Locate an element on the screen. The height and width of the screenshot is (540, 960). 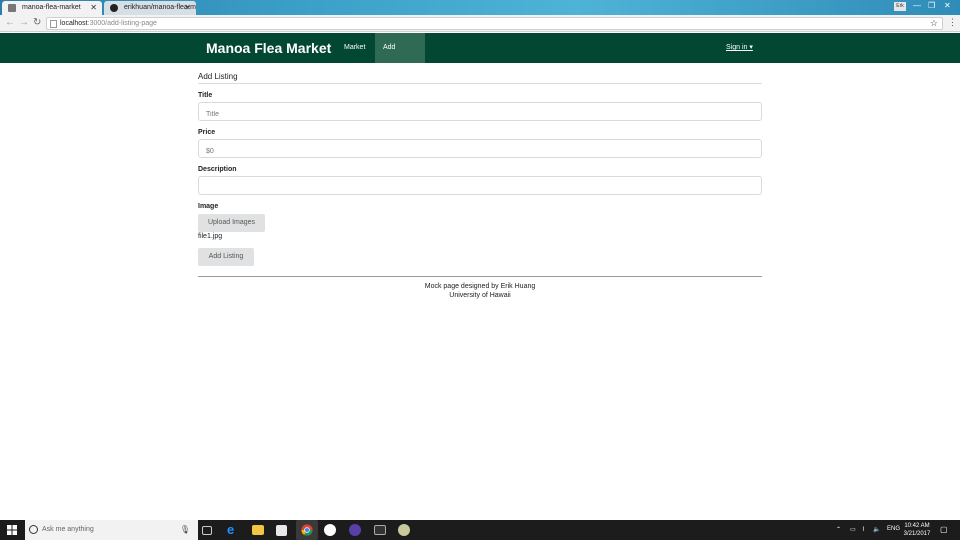
description-input is located at coordinates (480, 185).